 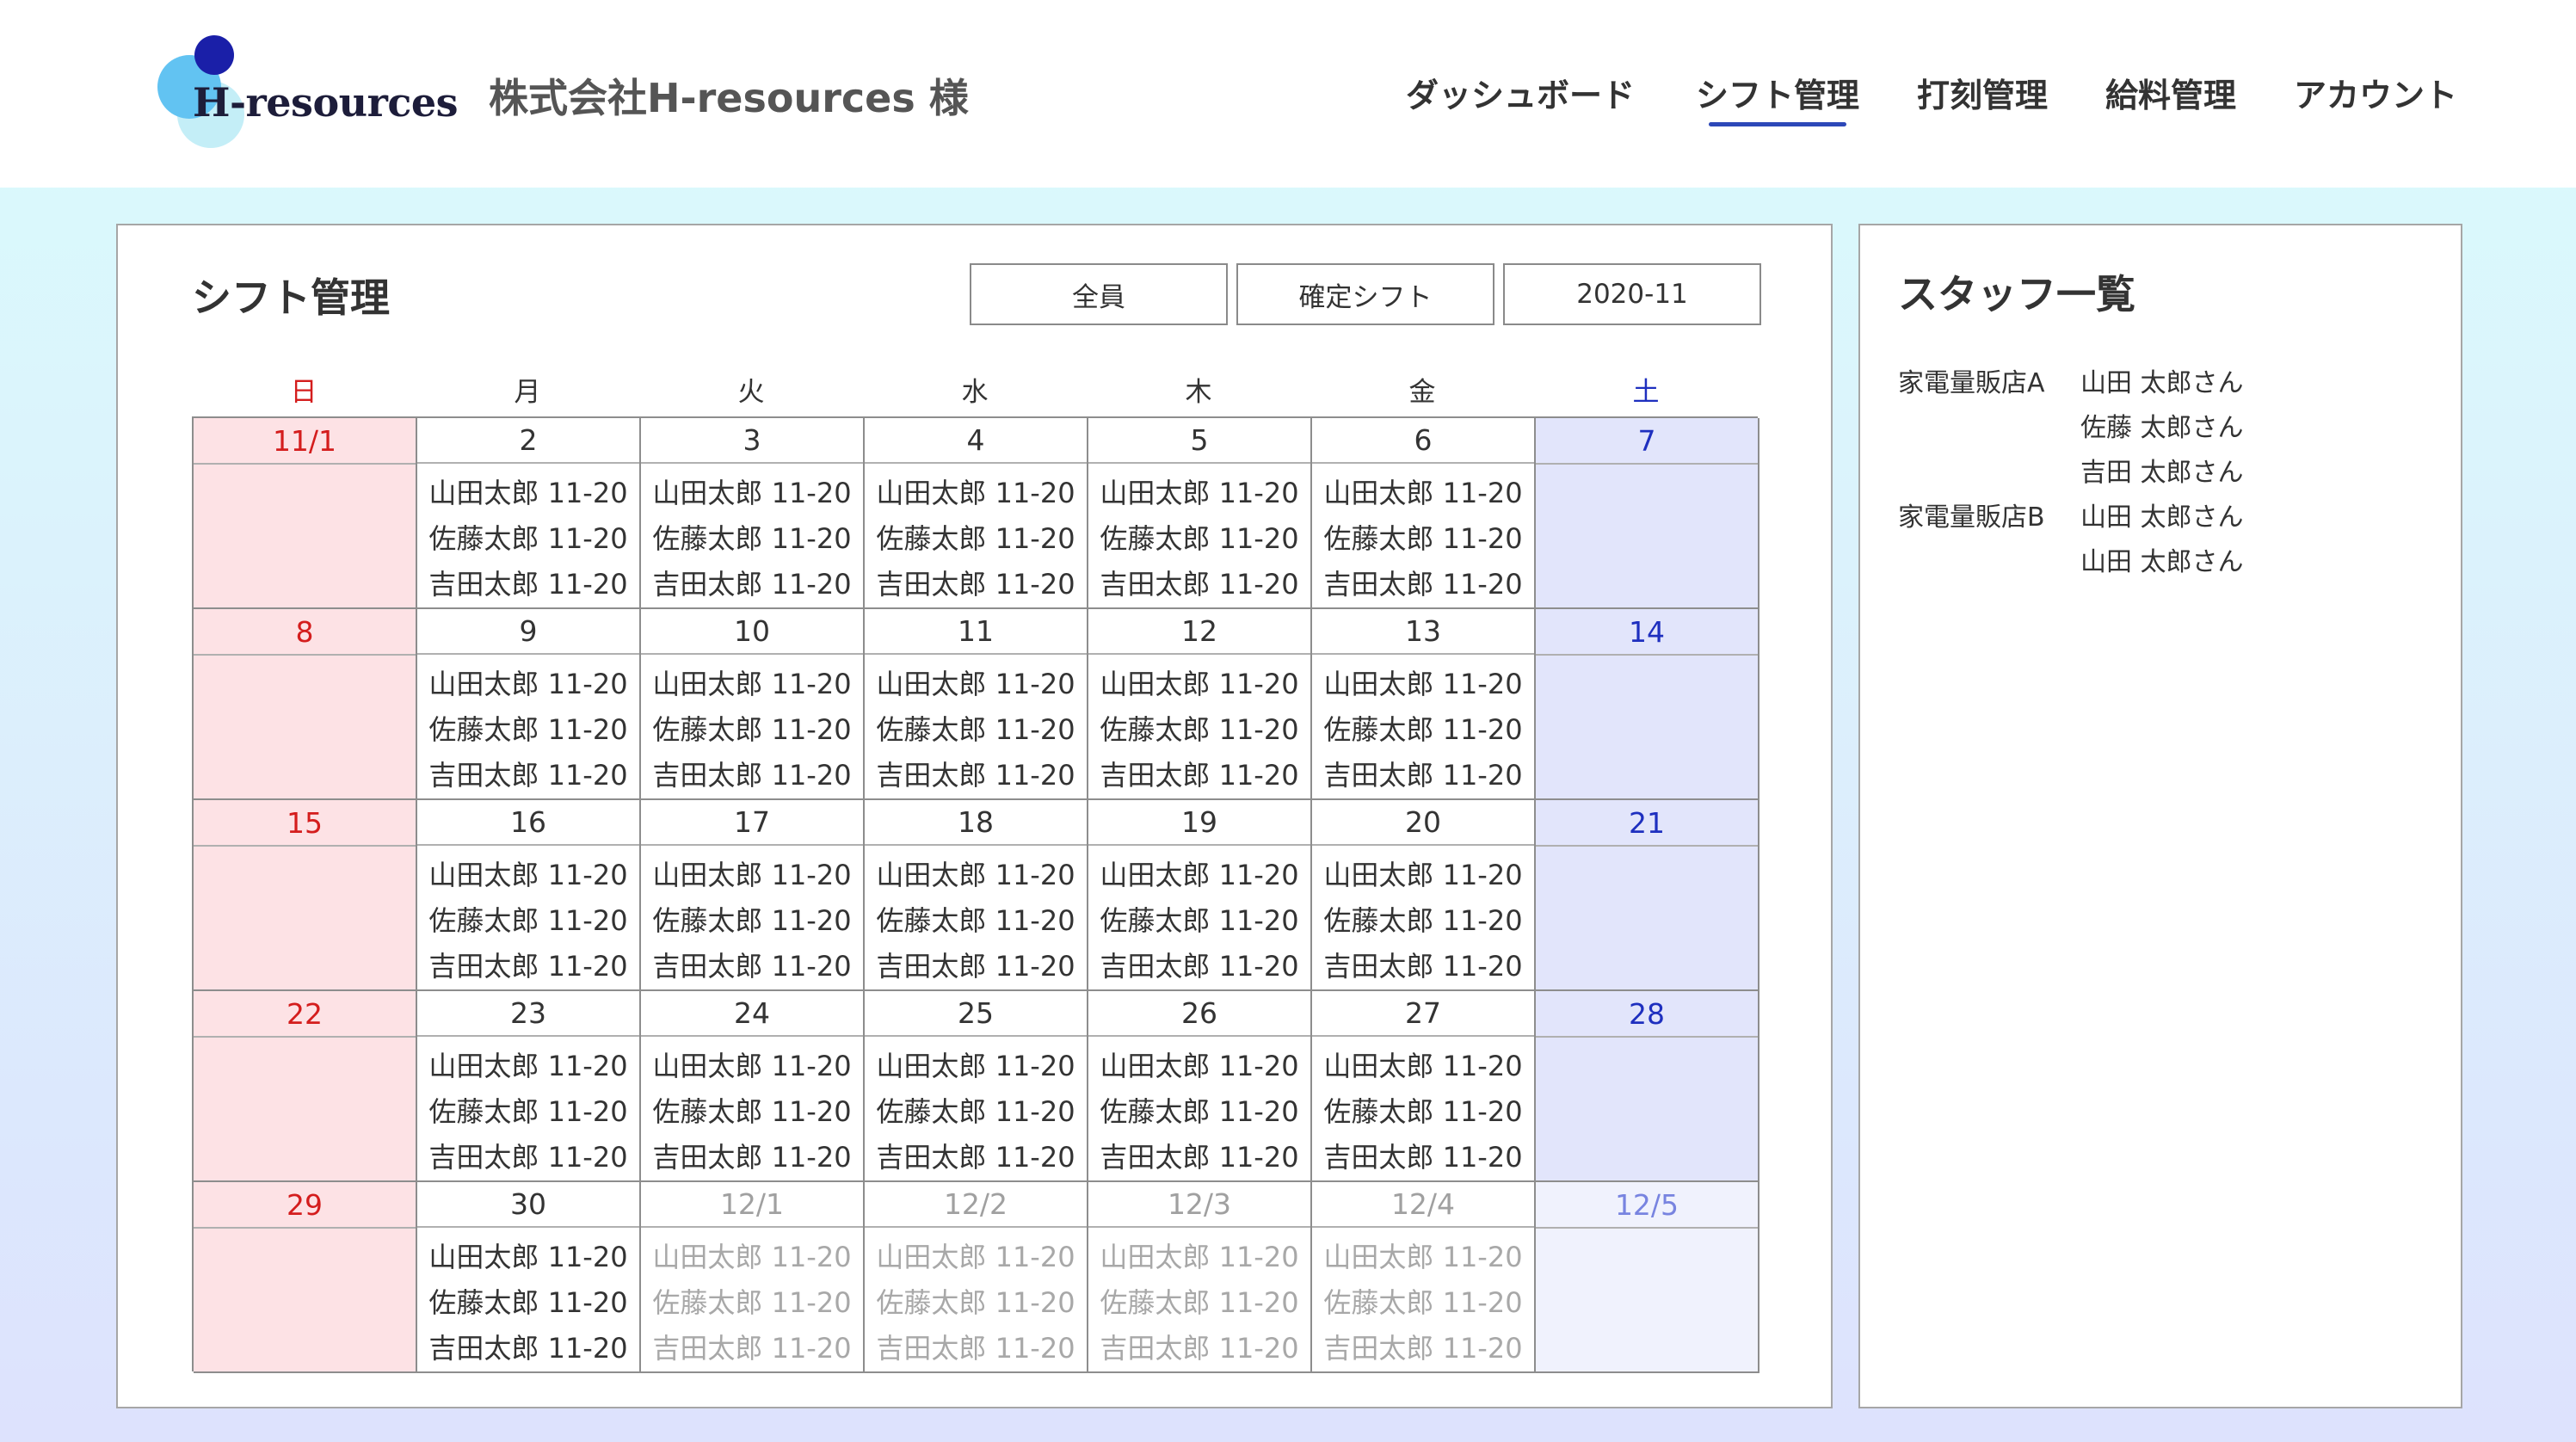 I want to click on calendar-day-cell: 19 山田太郎 11-20 佐藤太郎 11-20 吉田太郎 11-20, so click(x=1200, y=895).